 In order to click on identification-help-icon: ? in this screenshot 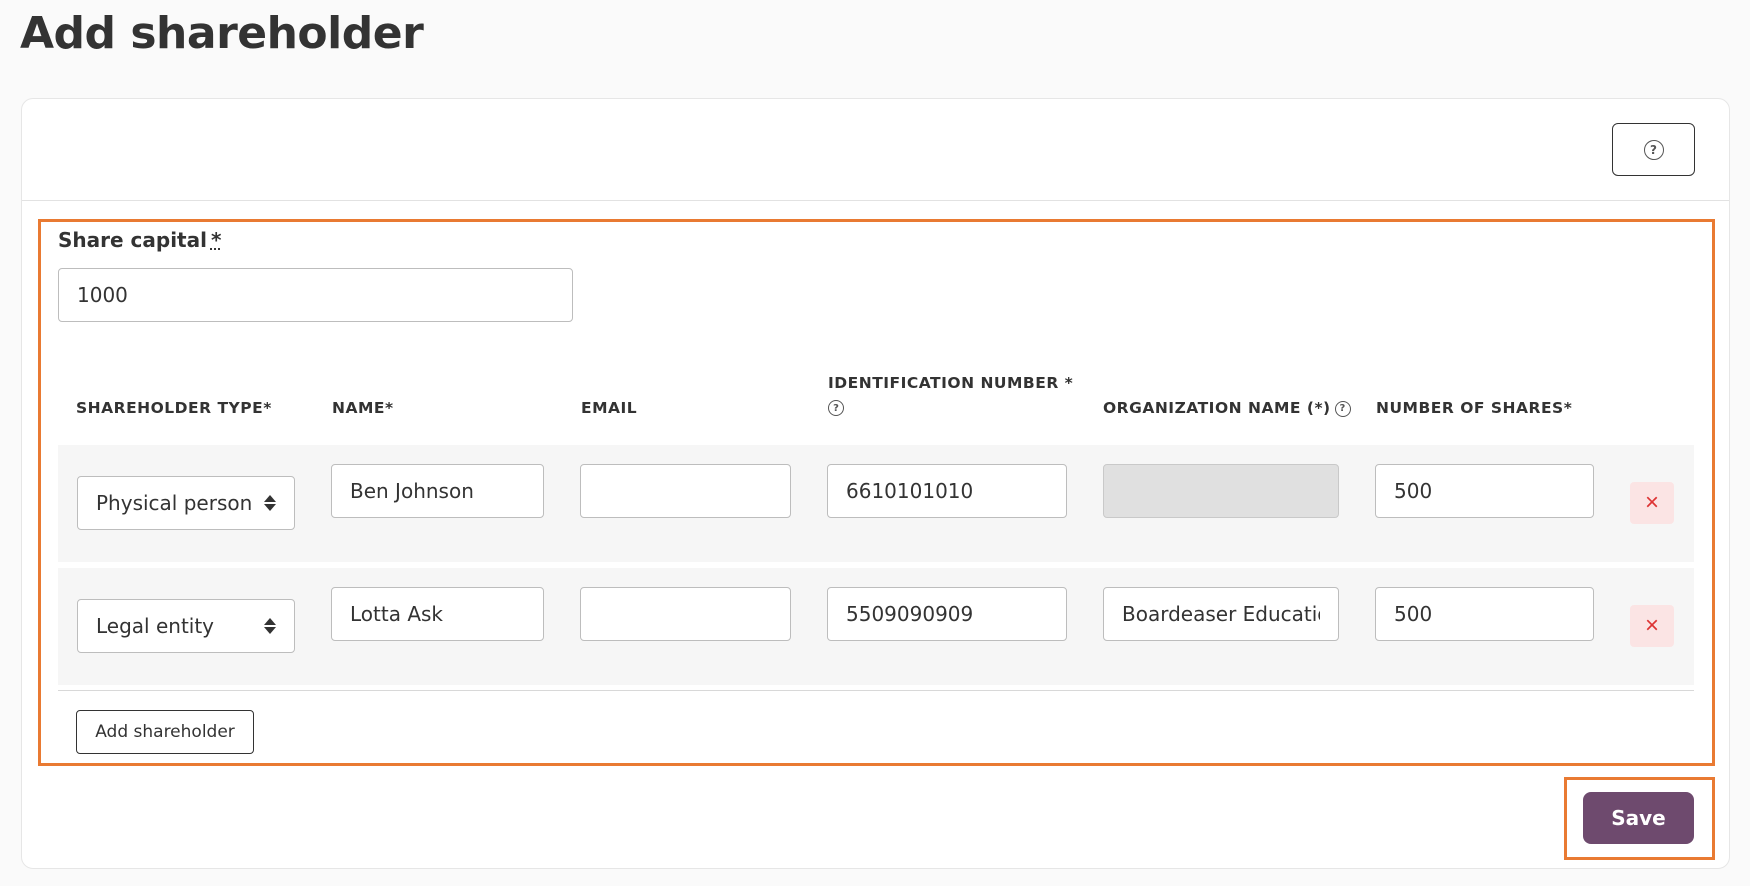, I will do `click(836, 408)`.